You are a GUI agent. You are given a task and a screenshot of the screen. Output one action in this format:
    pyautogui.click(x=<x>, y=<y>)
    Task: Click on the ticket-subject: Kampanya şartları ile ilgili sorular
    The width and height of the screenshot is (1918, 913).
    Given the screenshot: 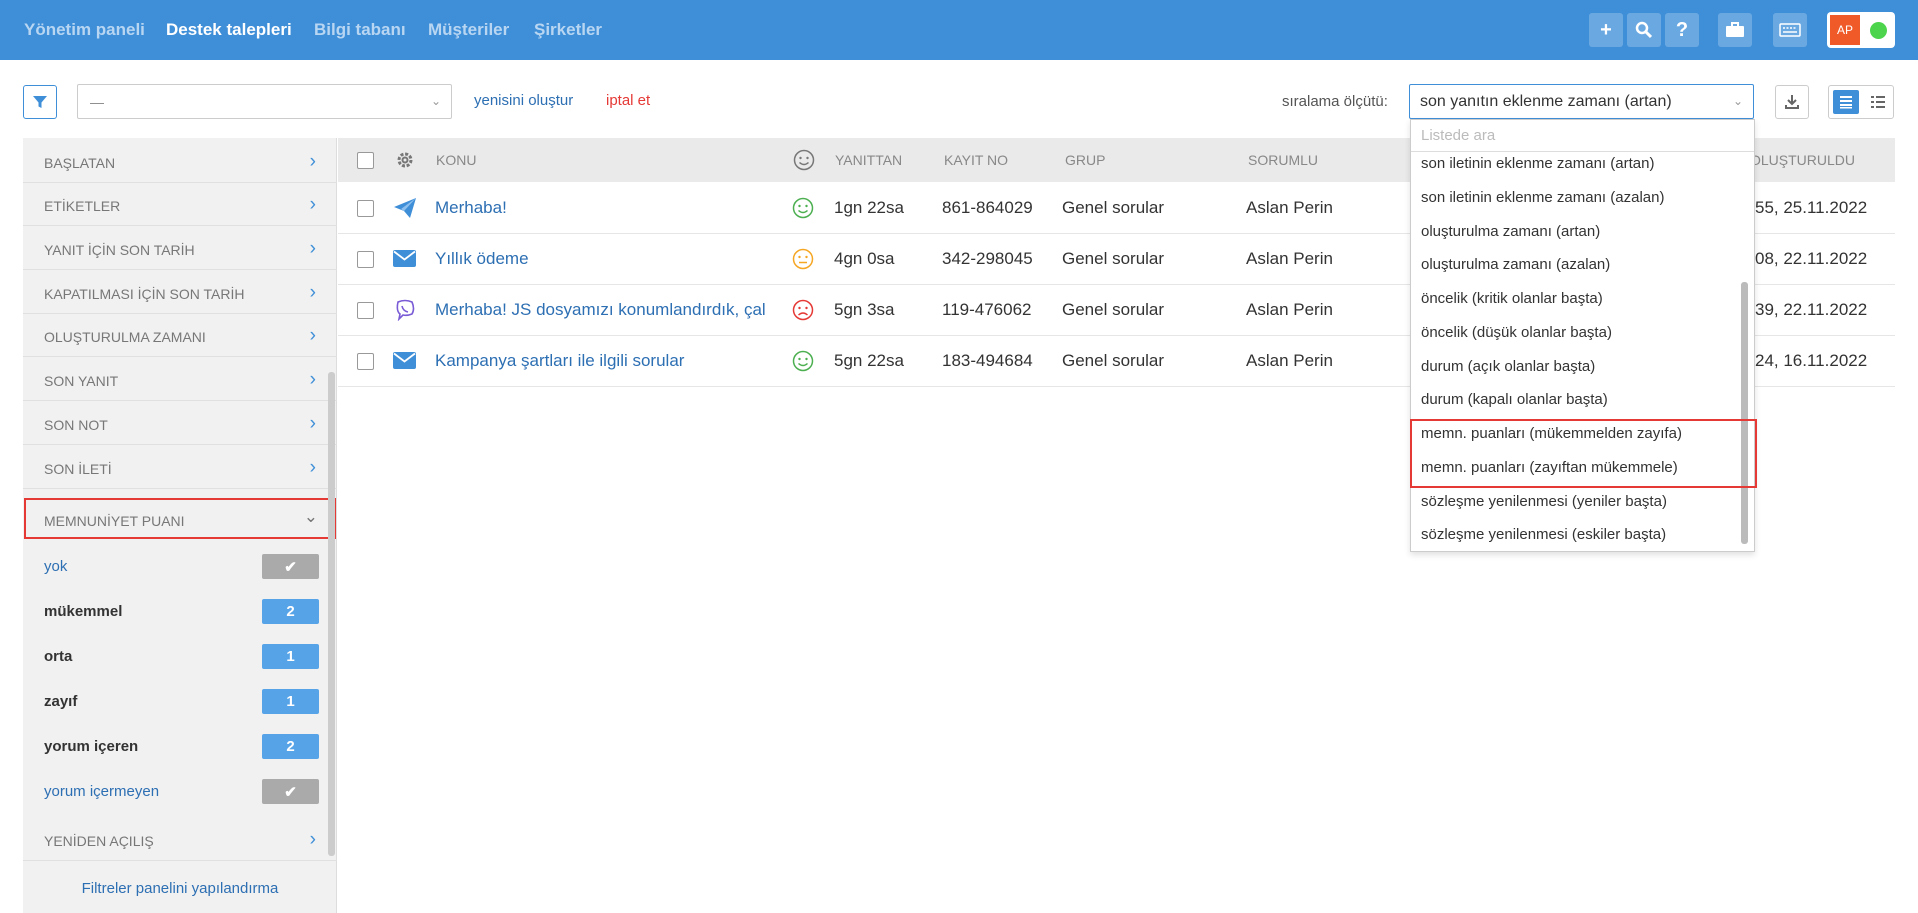 What is the action you would take?
    pyautogui.click(x=559, y=361)
    